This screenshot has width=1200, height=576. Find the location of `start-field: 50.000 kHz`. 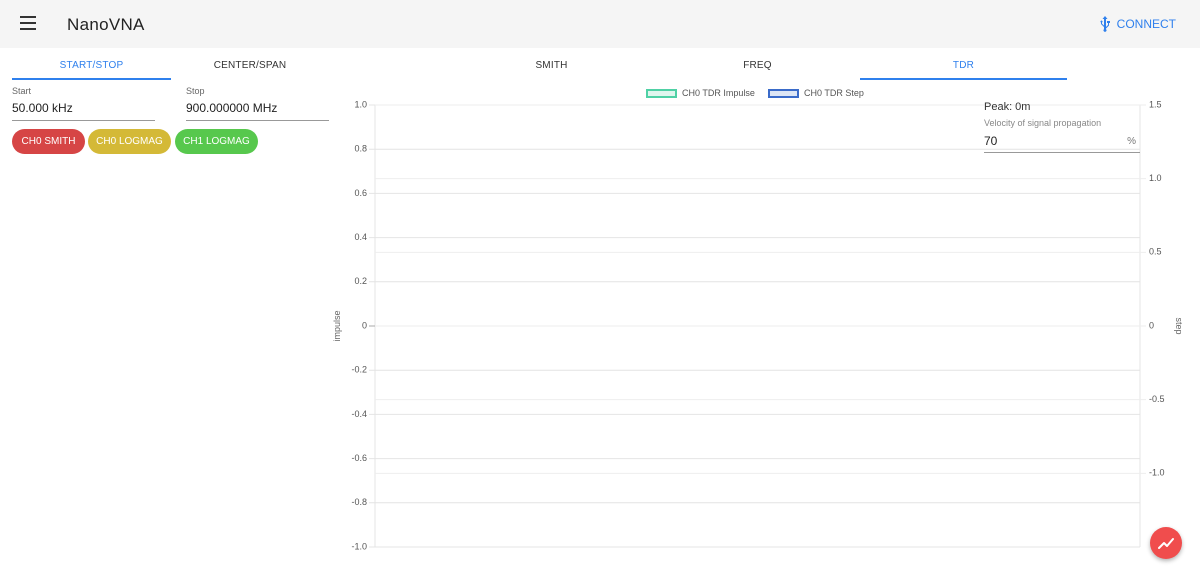

start-field: 50.000 kHz is located at coordinates (83, 111).